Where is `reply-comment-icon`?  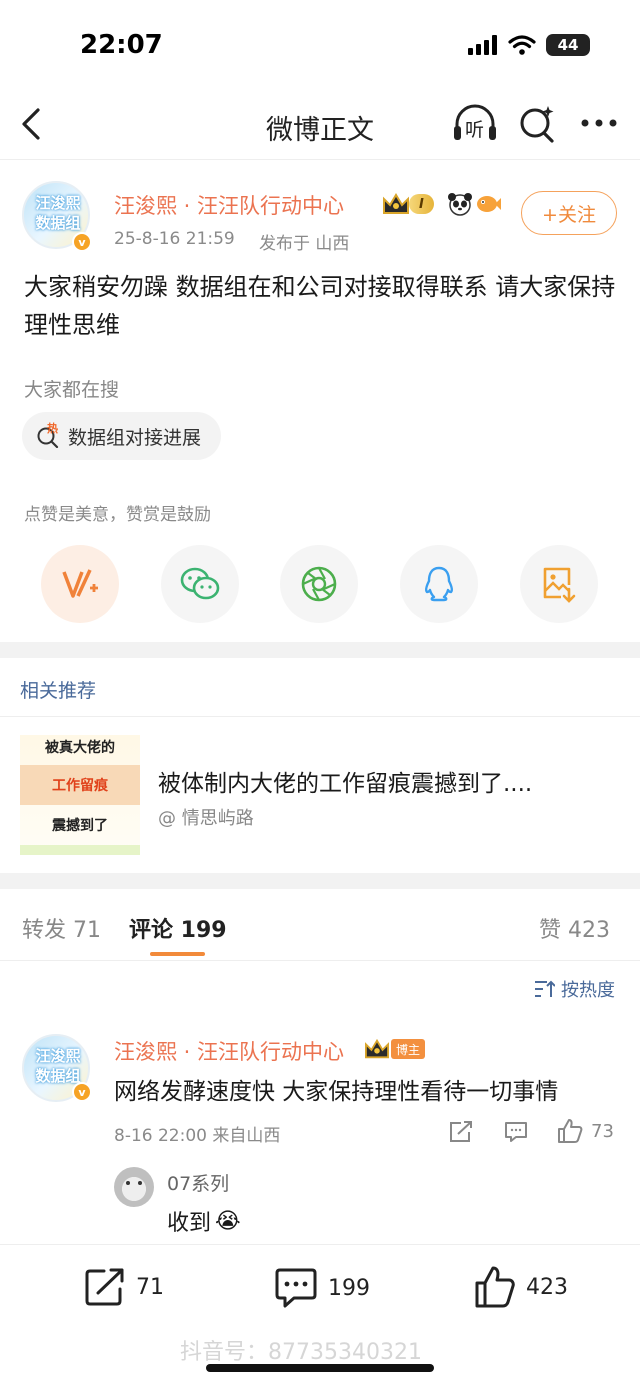
reply-comment-icon is located at coordinates (516, 1132).